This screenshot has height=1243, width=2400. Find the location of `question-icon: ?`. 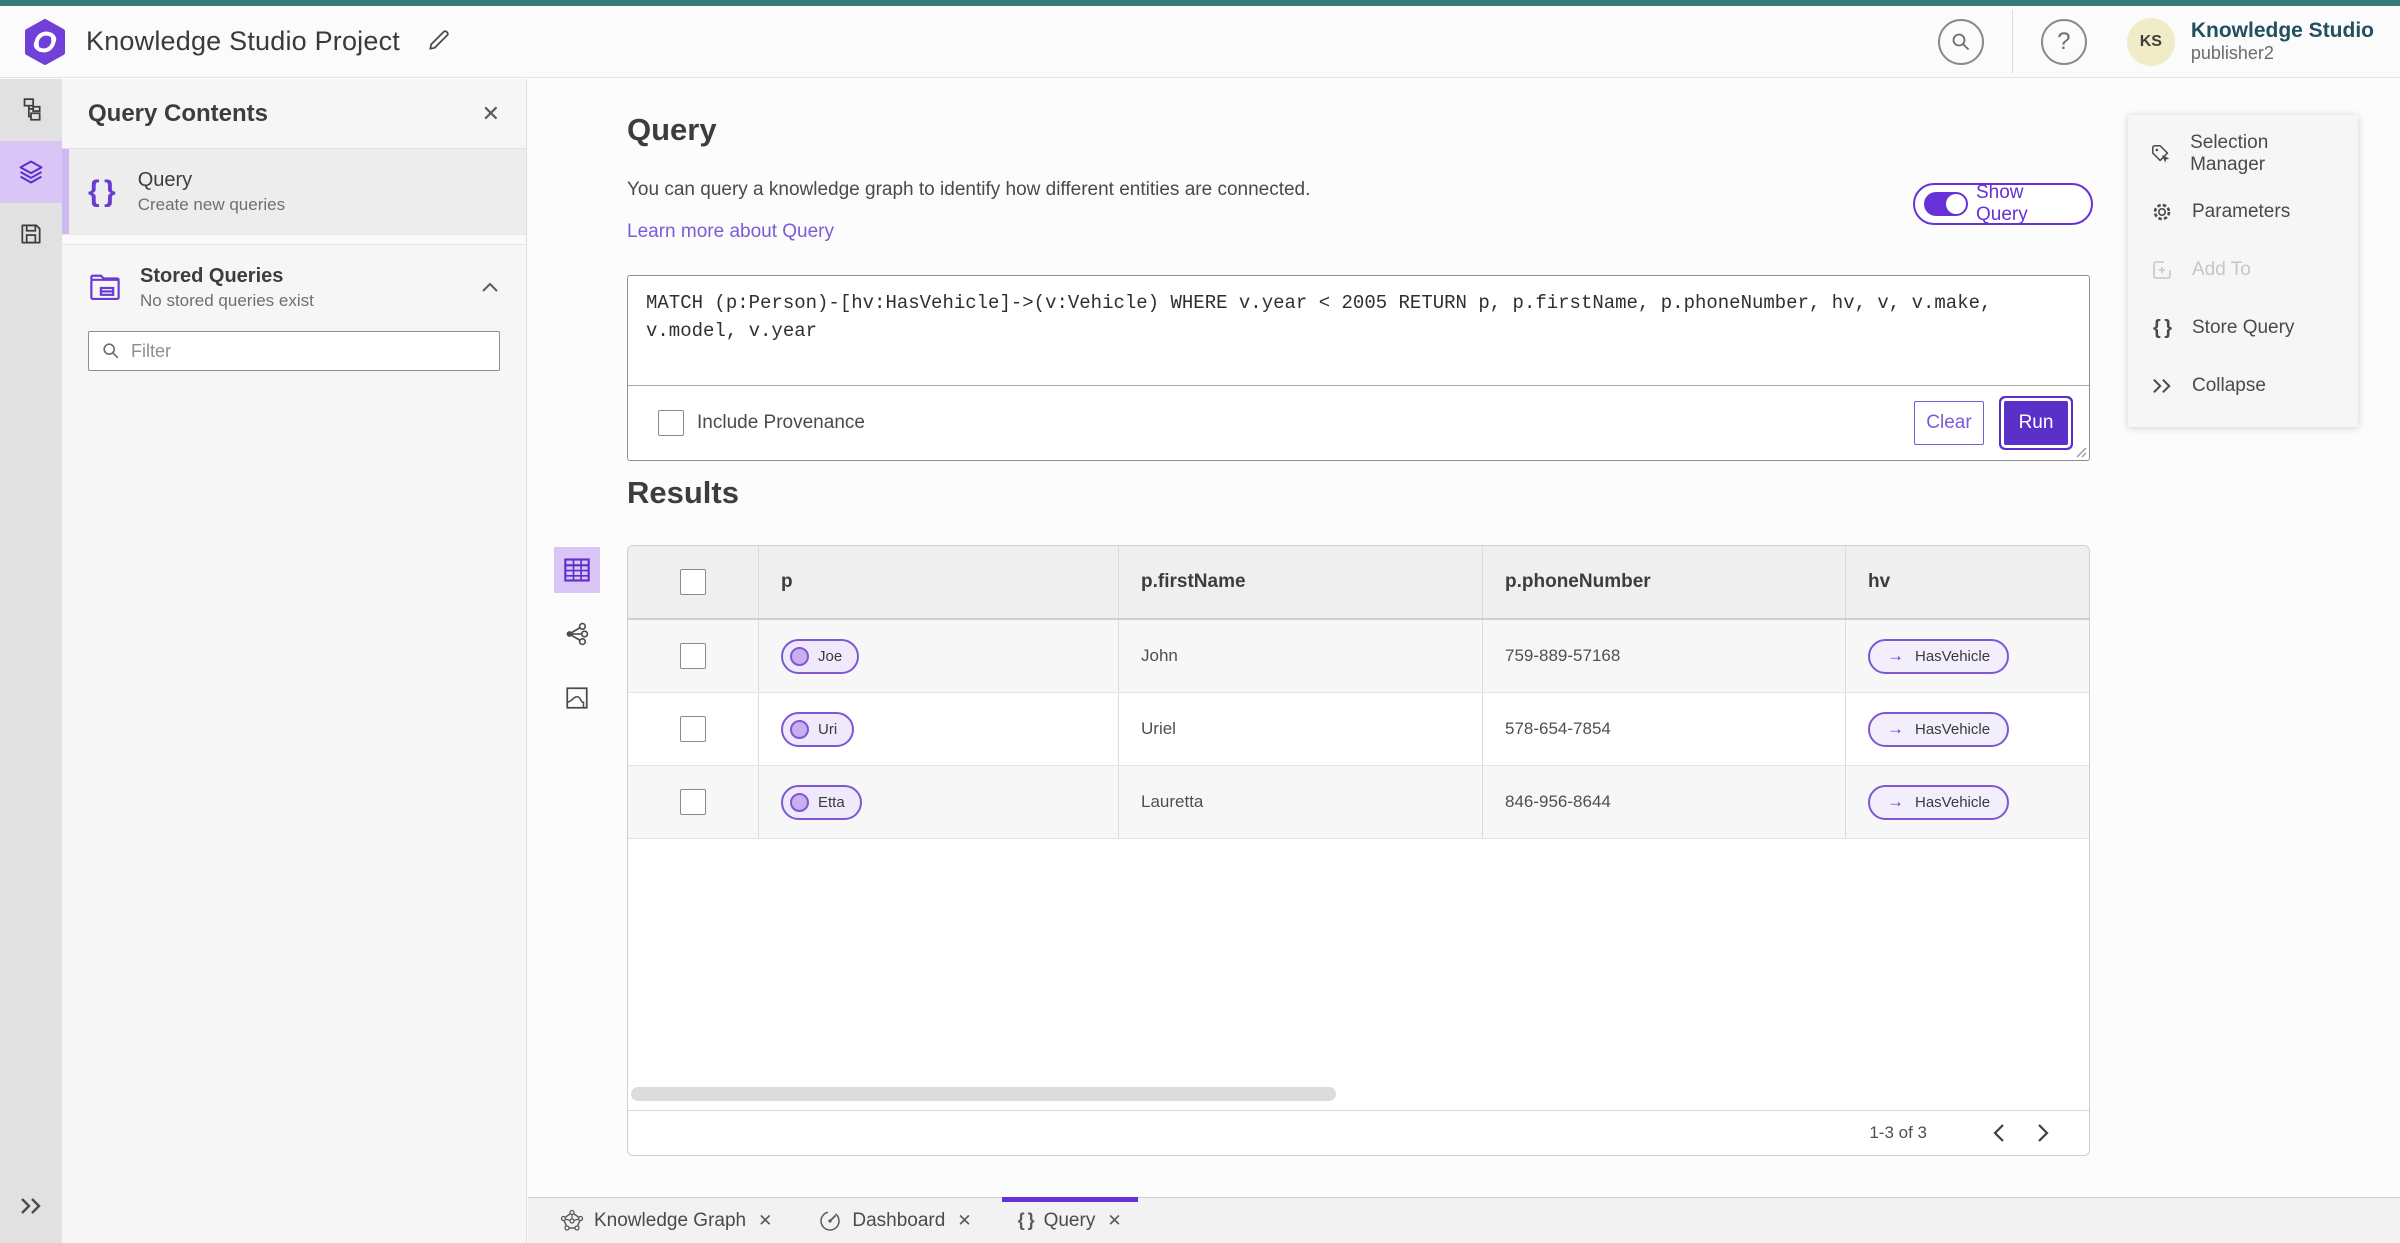

question-icon: ? is located at coordinates (2064, 41).